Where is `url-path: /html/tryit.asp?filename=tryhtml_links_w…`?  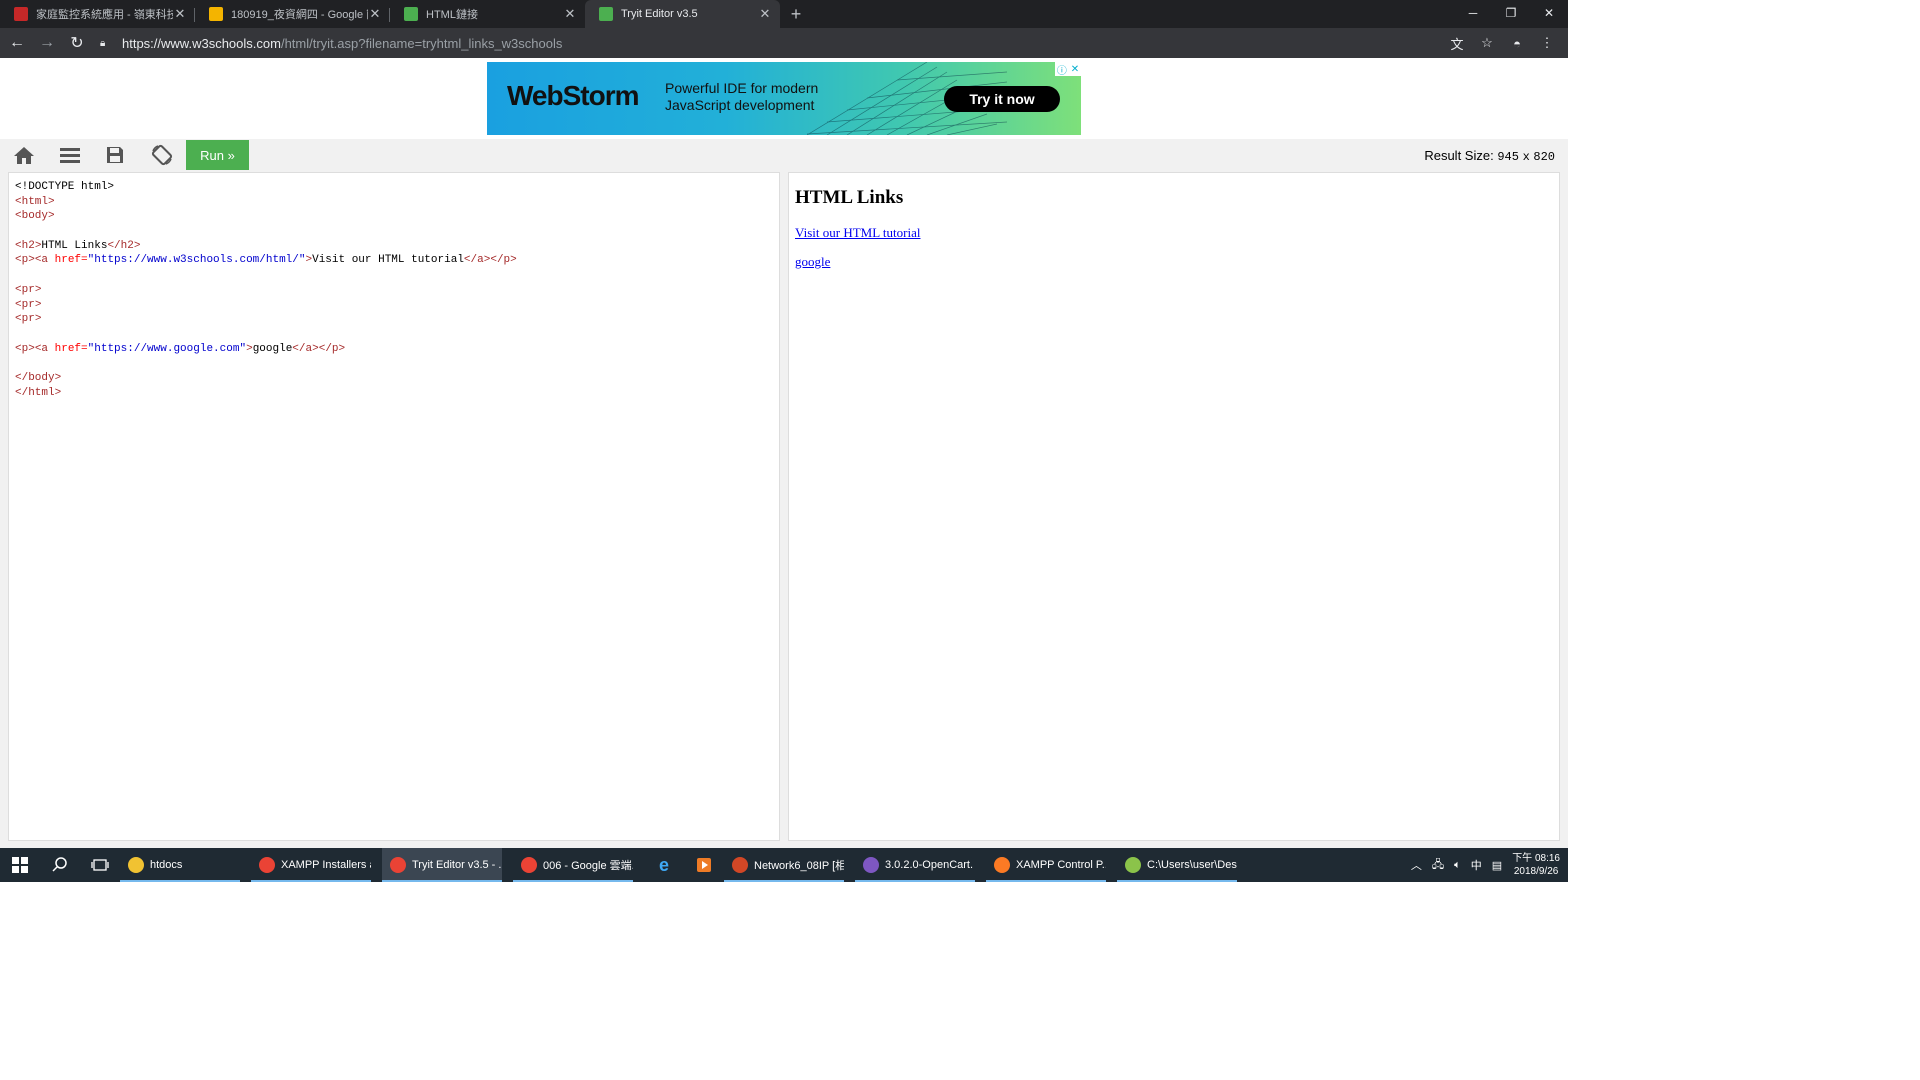 url-path: /html/tryit.asp?filename=tryhtml_links_w… is located at coordinates (421, 43).